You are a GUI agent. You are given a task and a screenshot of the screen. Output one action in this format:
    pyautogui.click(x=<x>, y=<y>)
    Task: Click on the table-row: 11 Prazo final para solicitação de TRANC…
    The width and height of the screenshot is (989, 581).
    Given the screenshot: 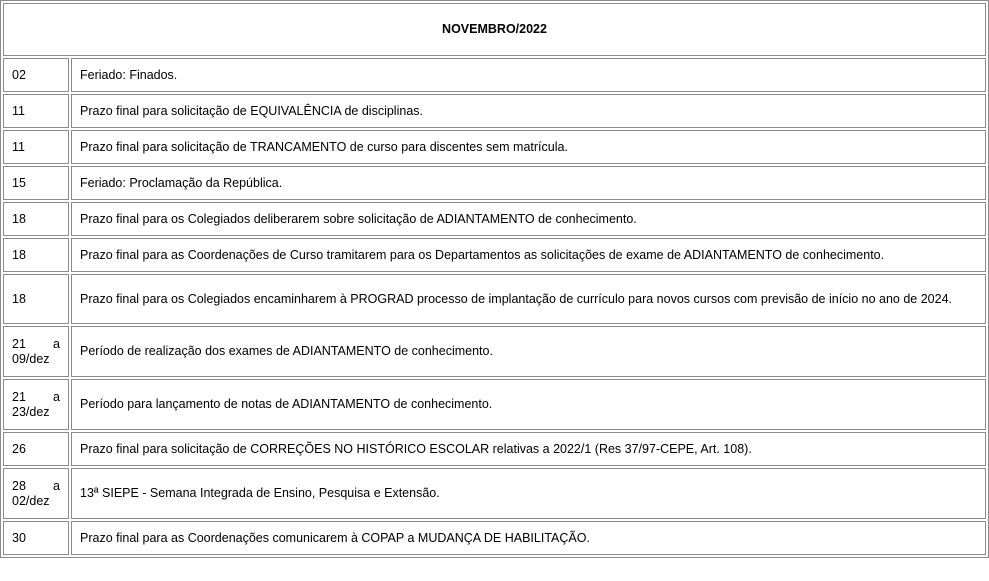 What is the action you would take?
    pyautogui.click(x=494, y=147)
    